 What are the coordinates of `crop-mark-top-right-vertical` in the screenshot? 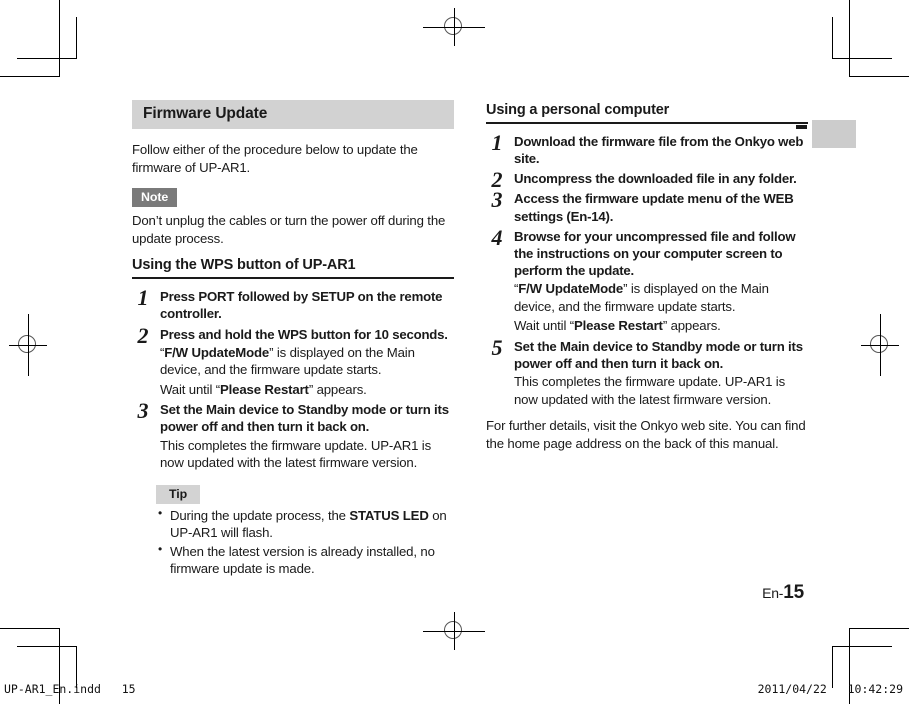 It's located at (849, 38).